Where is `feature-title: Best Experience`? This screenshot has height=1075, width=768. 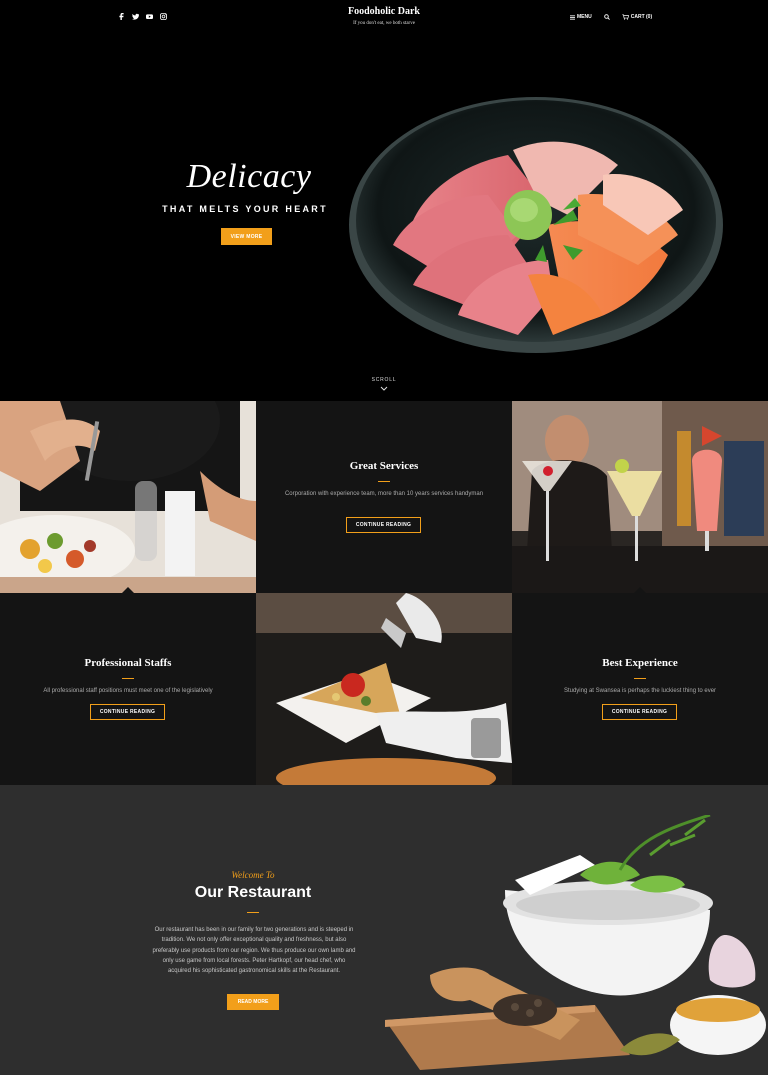
feature-title: Best Experience is located at coordinates (640, 663).